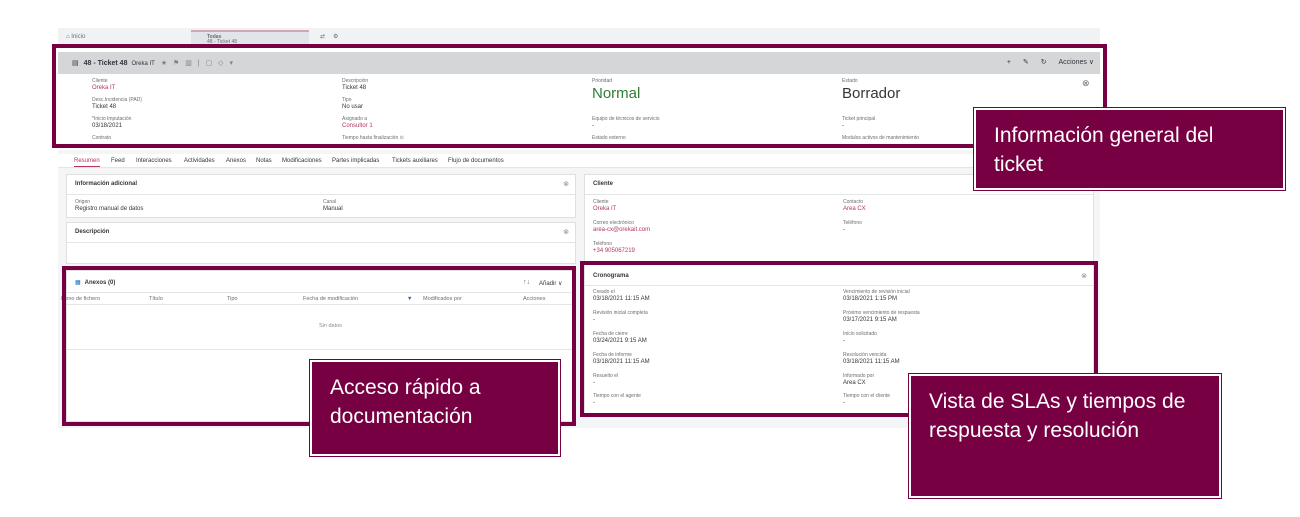 The width and height of the screenshot is (1300, 517). What do you see at coordinates (87, 162) in the screenshot?
I see `tab-resumen: Resumen` at bounding box center [87, 162].